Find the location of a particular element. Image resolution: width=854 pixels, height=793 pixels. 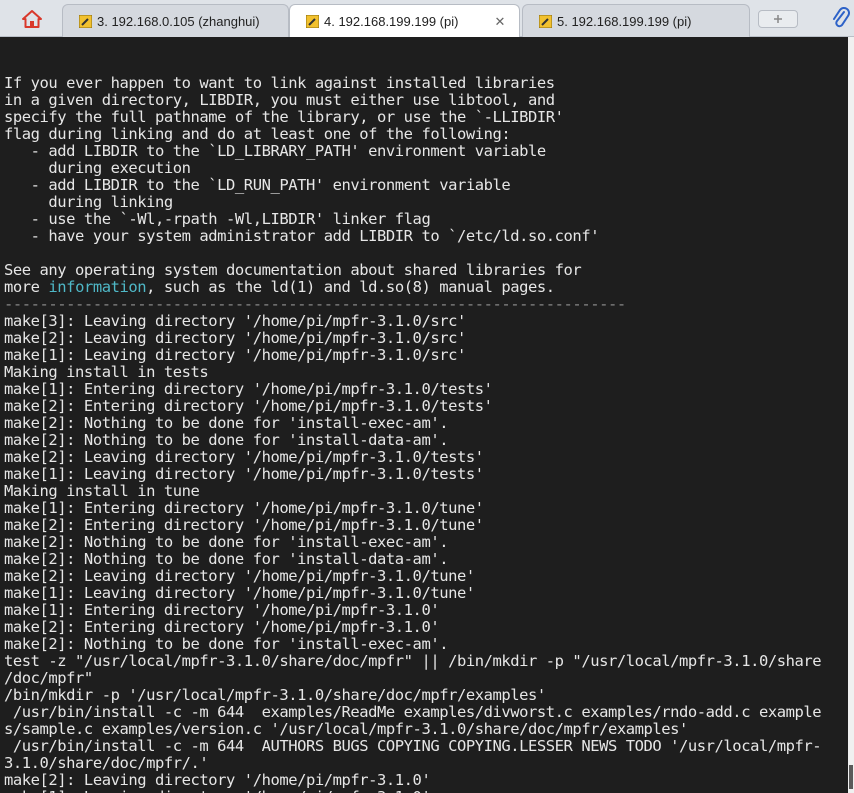

home-icon is located at coordinates (32, 18).